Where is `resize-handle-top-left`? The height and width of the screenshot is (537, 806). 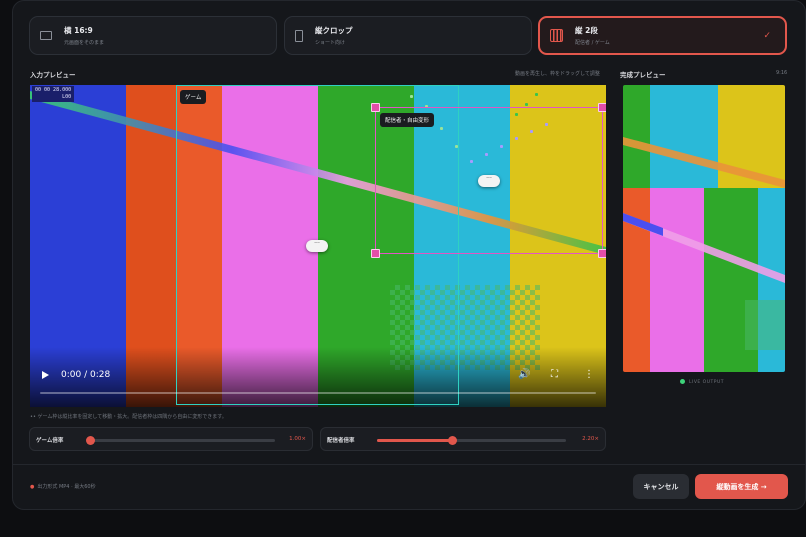
resize-handle-top-left is located at coordinates (375, 107).